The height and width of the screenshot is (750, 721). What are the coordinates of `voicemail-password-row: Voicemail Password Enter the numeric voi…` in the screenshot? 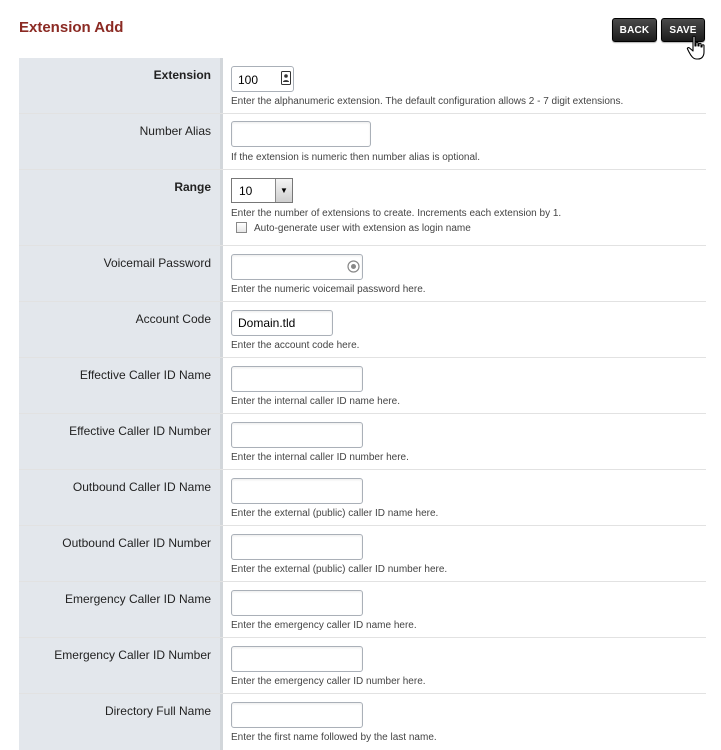 It's located at (362, 274).